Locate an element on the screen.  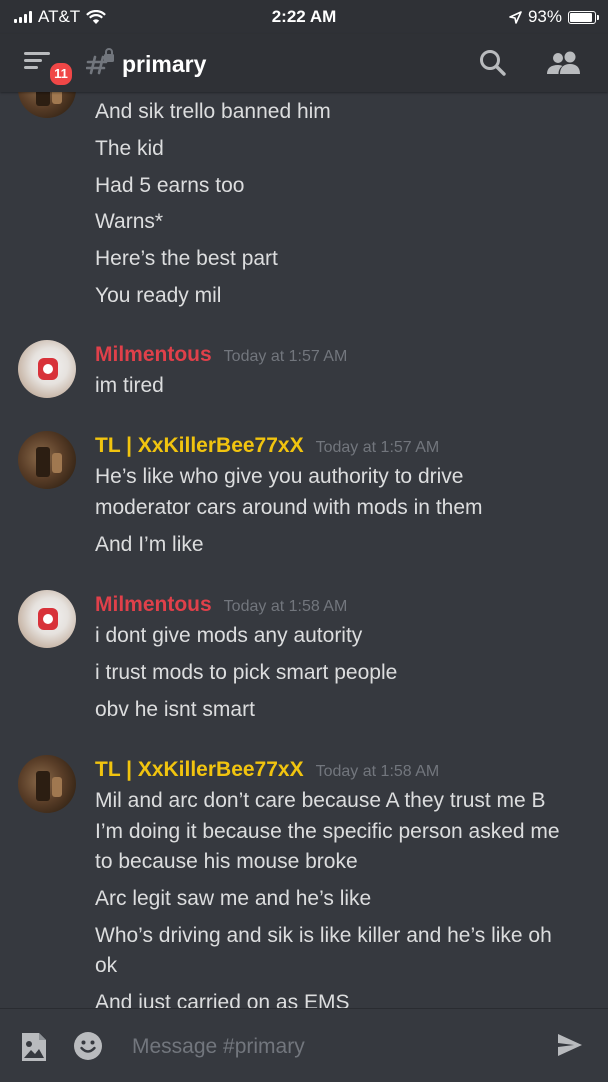
locked-text-channel-icon is located at coordinates (100, 61).